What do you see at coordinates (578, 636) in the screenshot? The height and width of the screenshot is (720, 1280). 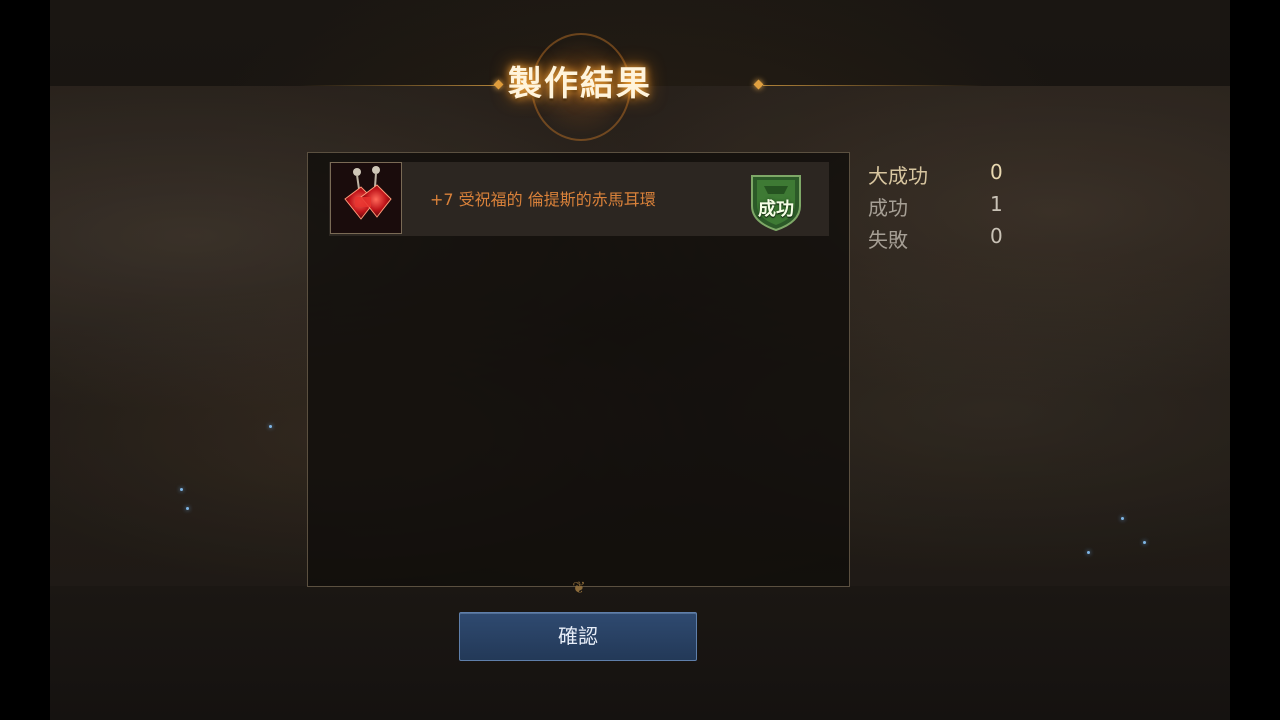 I see `confirm-button: 確認` at bounding box center [578, 636].